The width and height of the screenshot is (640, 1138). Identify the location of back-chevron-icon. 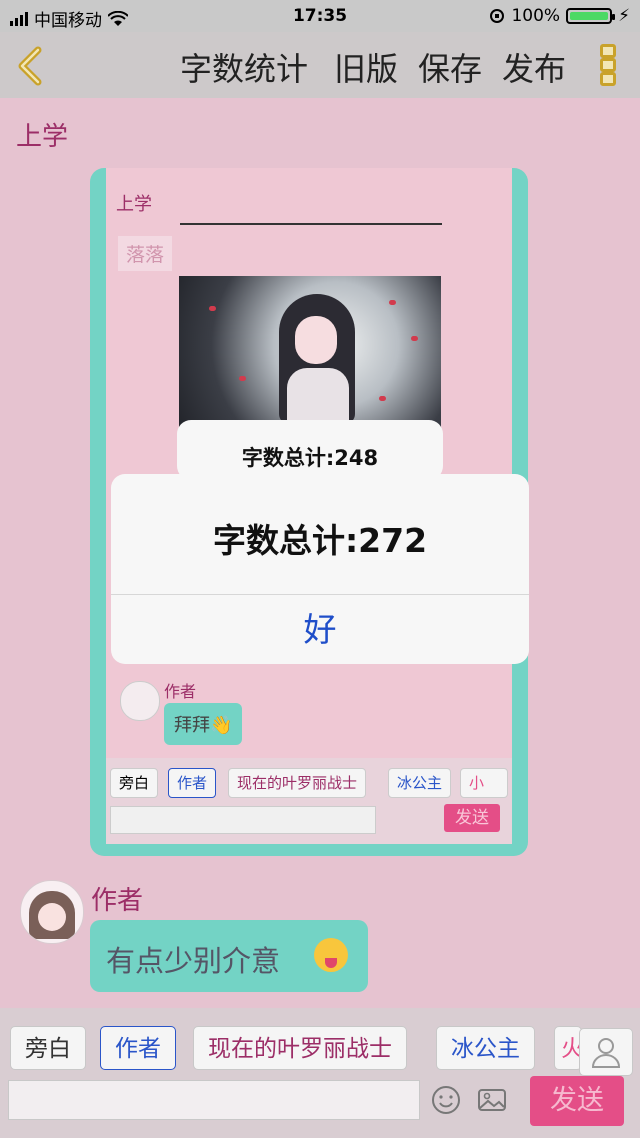
(32, 66).